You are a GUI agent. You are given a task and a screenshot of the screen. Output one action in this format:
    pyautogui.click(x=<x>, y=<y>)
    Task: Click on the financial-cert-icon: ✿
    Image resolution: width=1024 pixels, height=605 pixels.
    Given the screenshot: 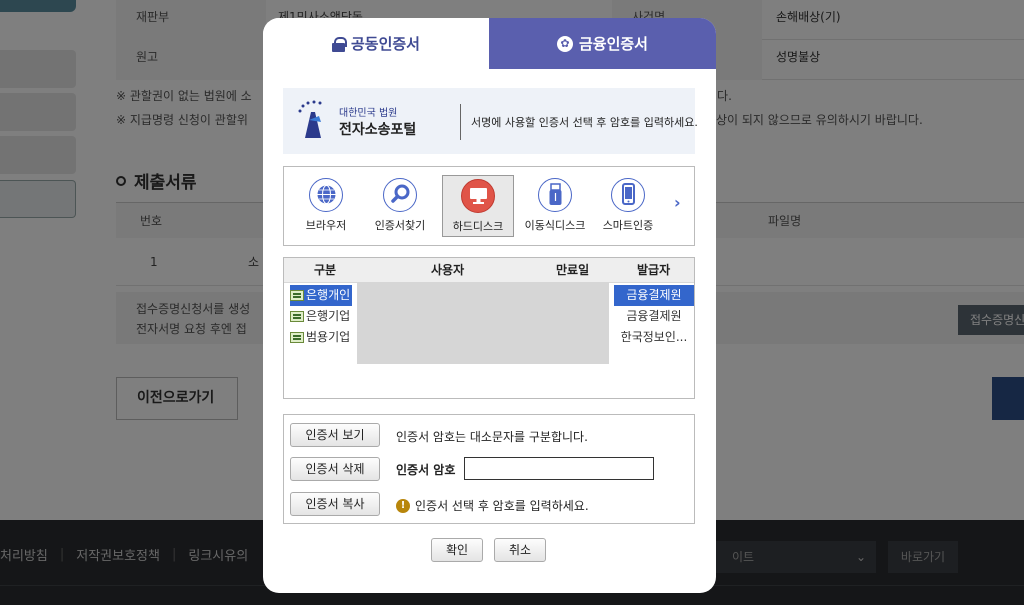 What is the action you would take?
    pyautogui.click(x=564, y=43)
    